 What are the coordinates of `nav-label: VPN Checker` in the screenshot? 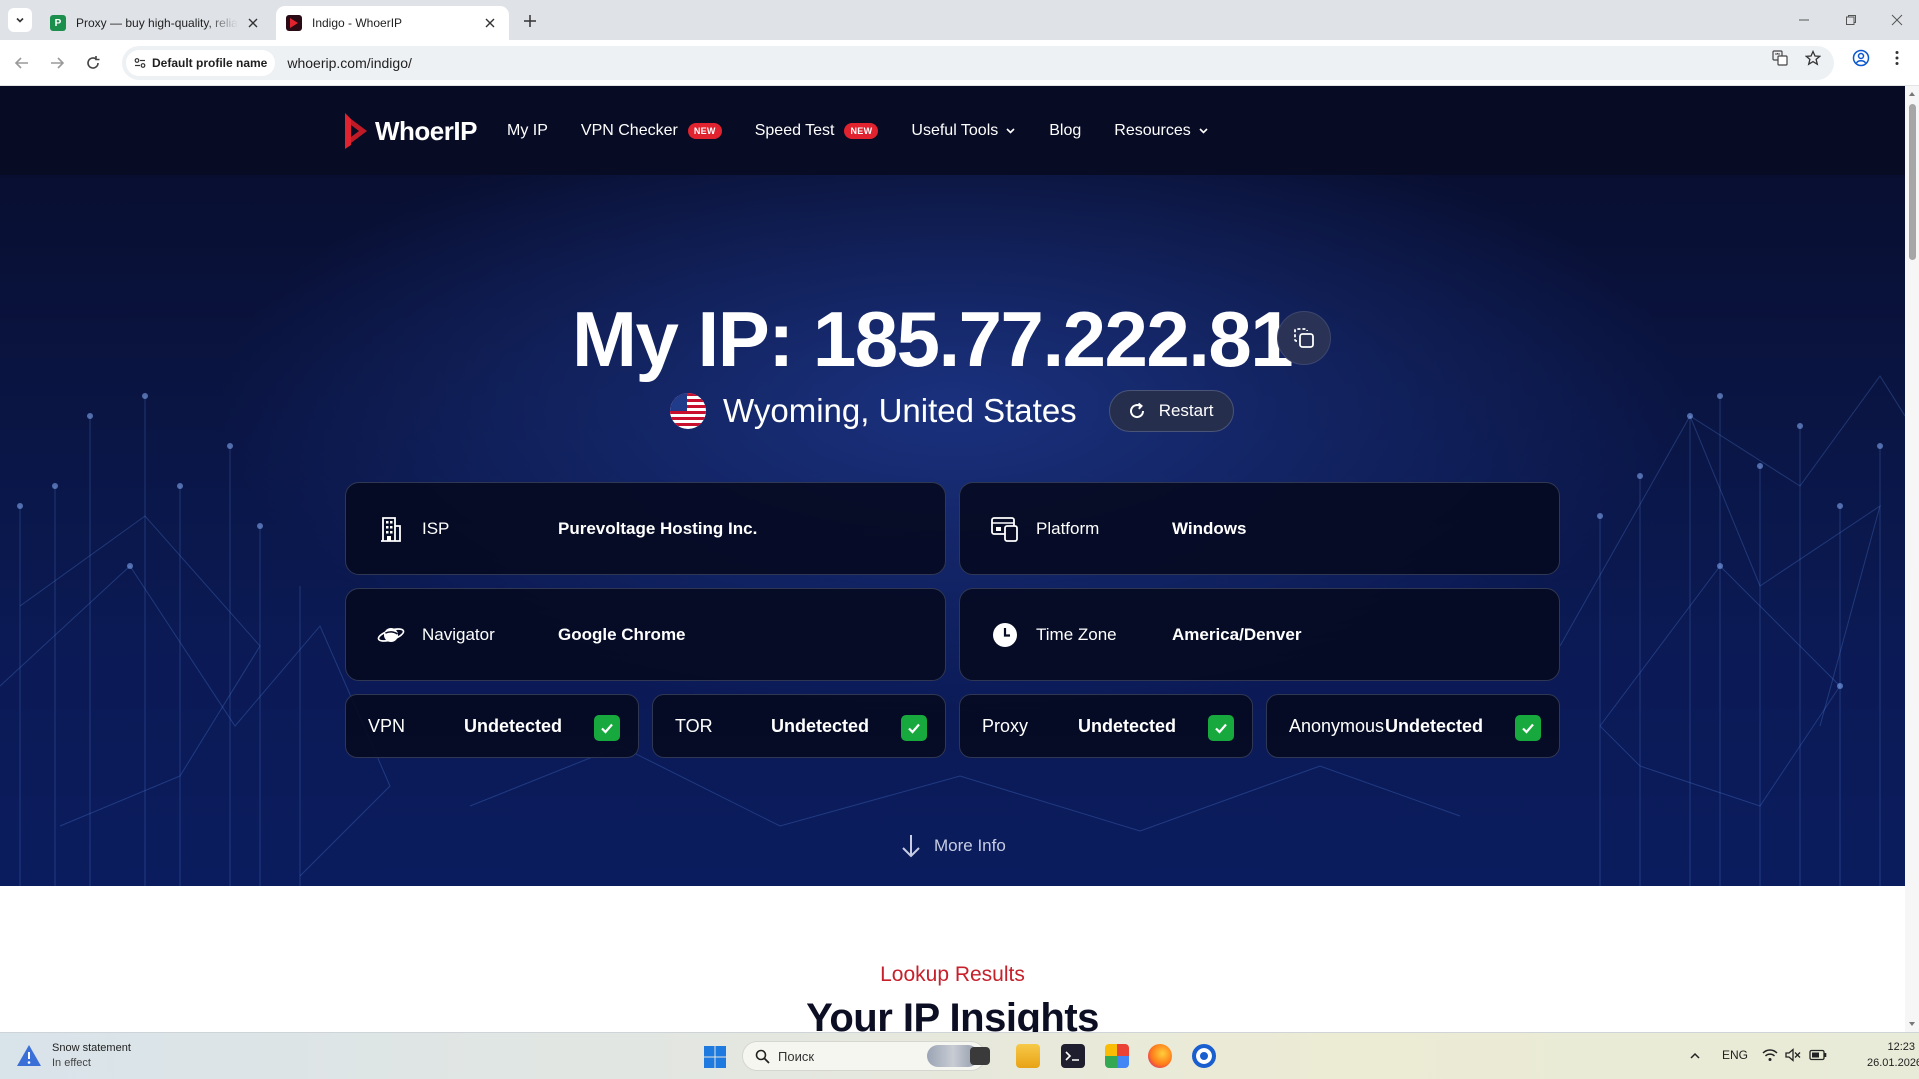 It's located at (629, 130).